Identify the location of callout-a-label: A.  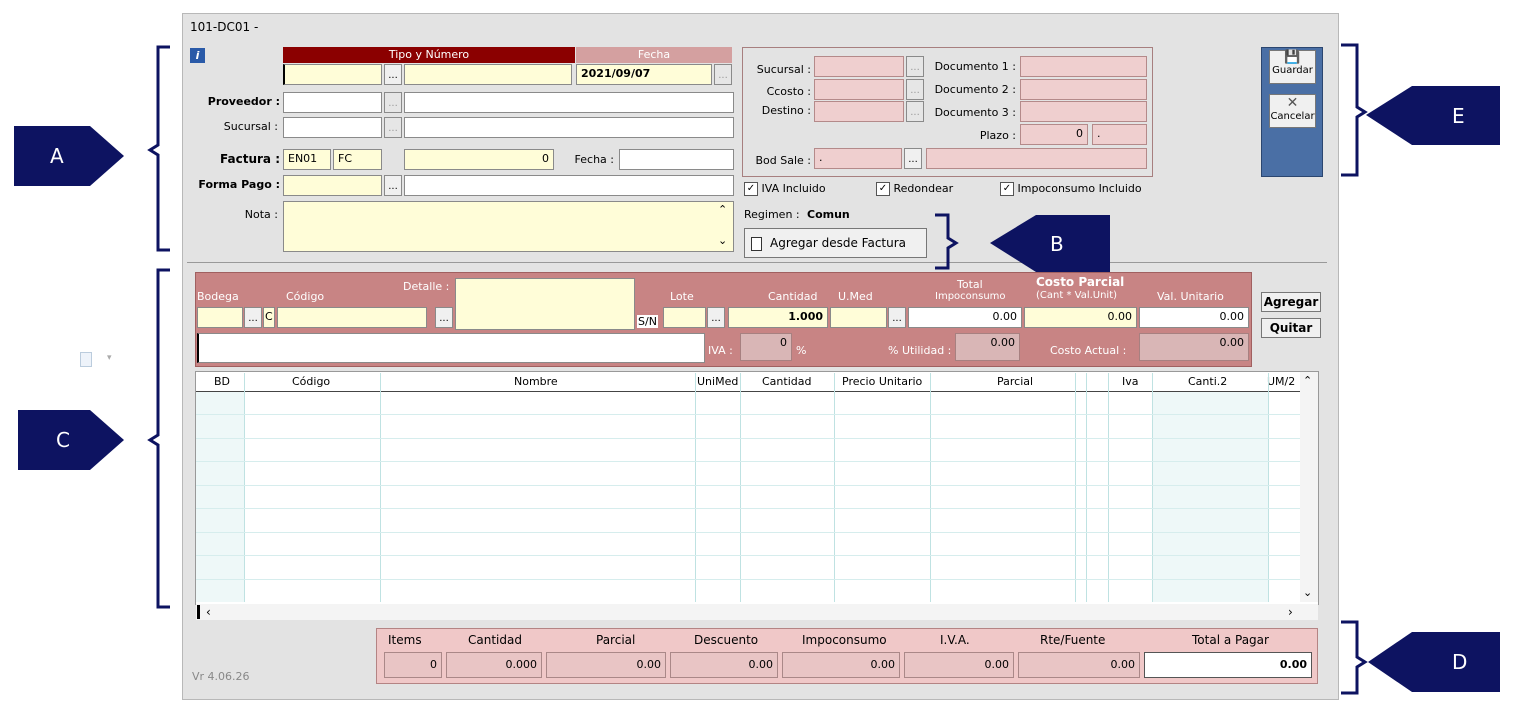
(57, 156).